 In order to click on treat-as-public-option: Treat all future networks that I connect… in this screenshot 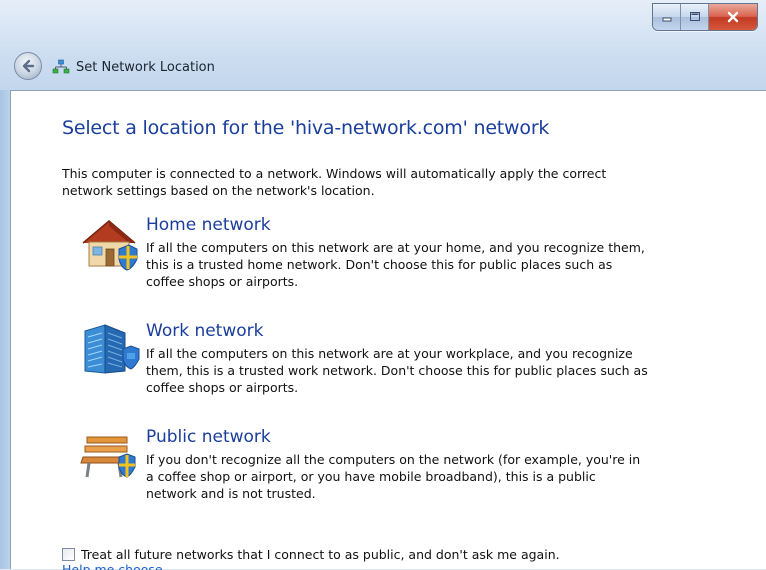, I will do `click(311, 554)`.